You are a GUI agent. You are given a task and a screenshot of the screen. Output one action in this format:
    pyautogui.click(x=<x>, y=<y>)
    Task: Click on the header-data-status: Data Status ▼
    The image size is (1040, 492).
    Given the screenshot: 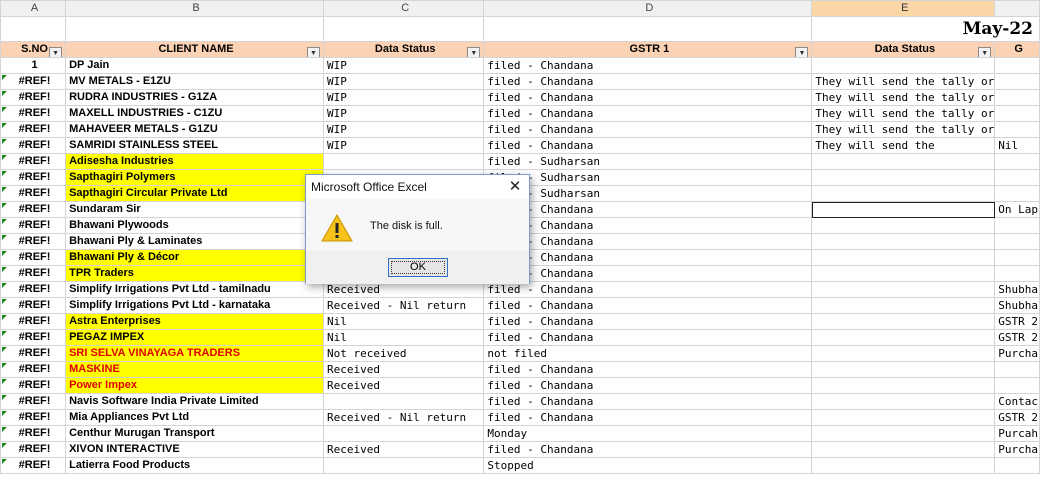 What is the action you would take?
    pyautogui.click(x=404, y=49)
    